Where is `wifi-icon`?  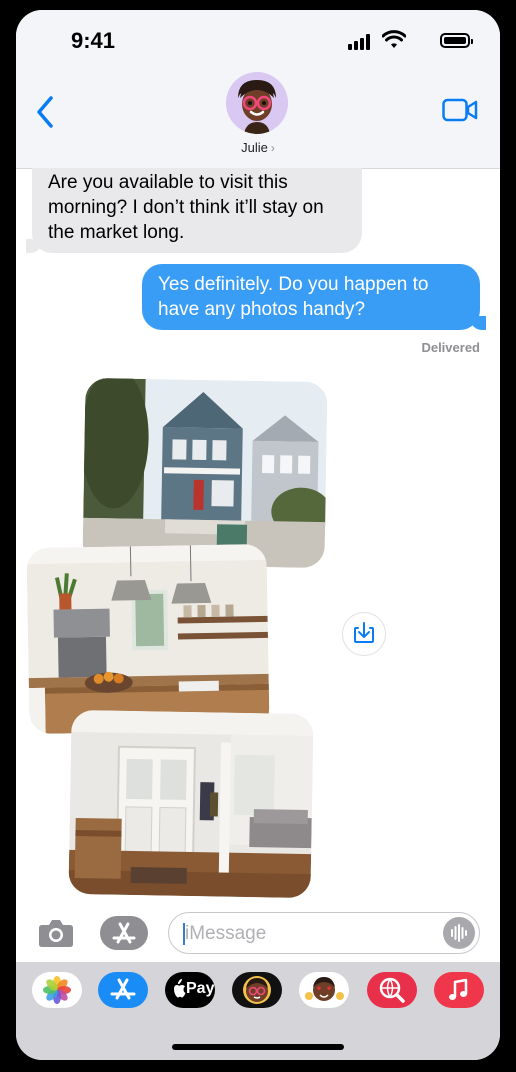 wifi-icon is located at coordinates (394, 39).